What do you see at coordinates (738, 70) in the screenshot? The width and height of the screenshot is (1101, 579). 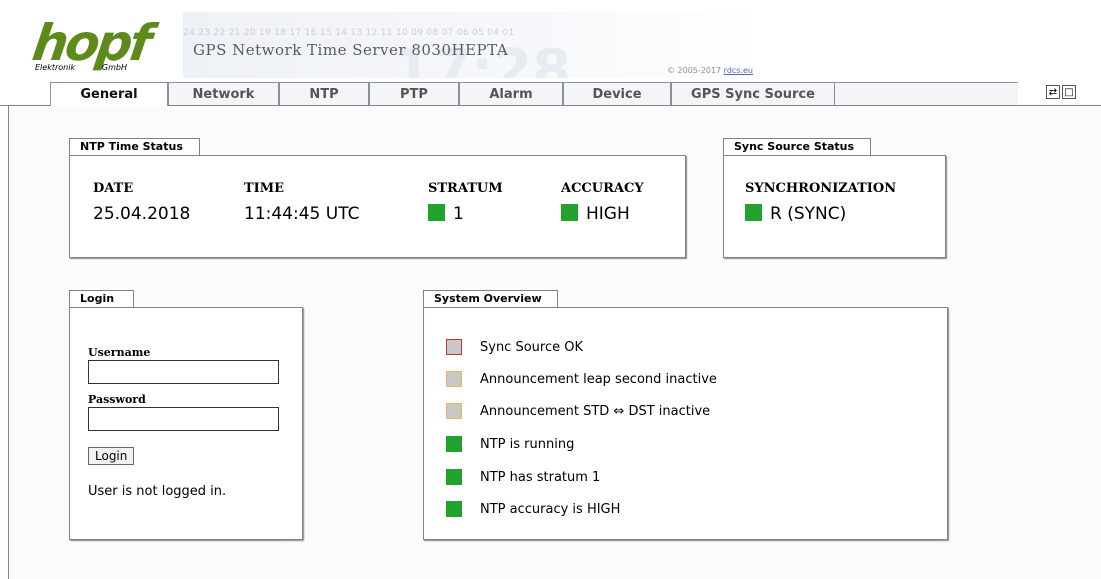 I see `copyright-link: rdcs.eu` at bounding box center [738, 70].